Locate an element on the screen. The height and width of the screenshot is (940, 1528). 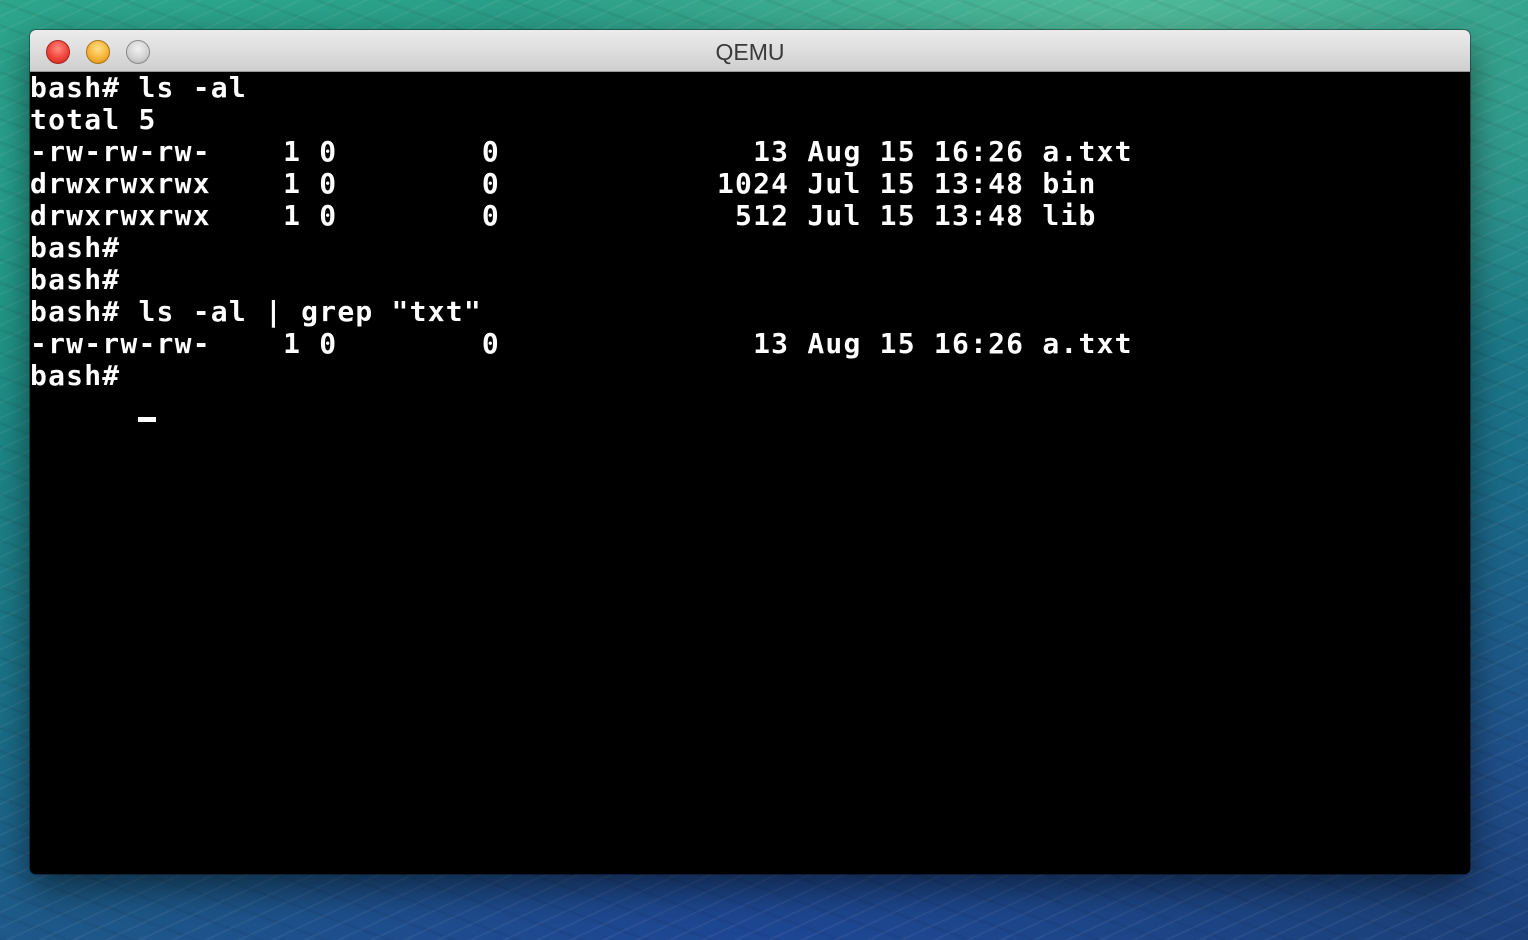
terminal-line: total 5 is located at coordinates (93, 119).